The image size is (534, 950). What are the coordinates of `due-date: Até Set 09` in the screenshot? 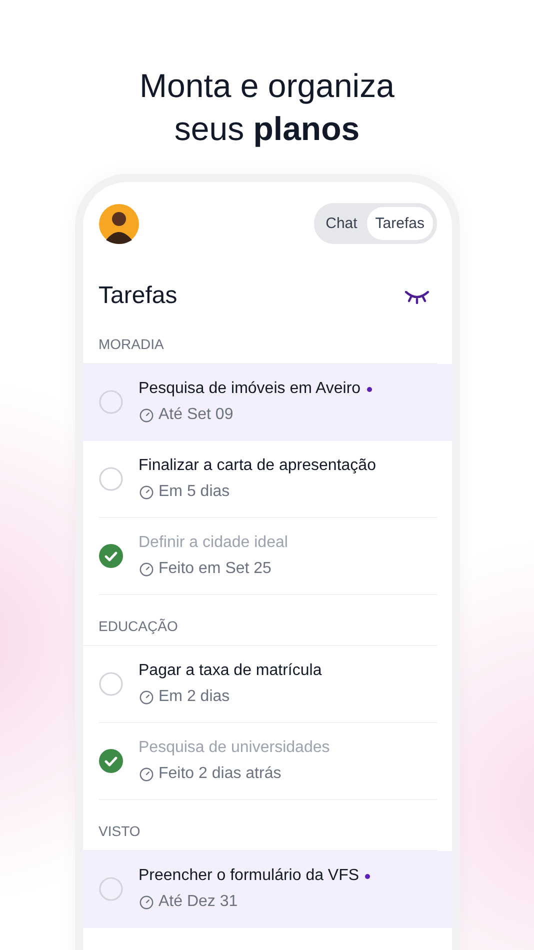 It's located at (196, 415).